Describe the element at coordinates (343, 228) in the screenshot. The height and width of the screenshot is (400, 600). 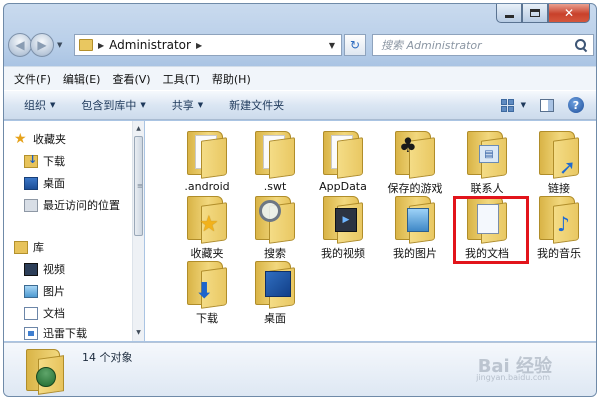
I see `file-item: ▶ 我的视频` at that location.